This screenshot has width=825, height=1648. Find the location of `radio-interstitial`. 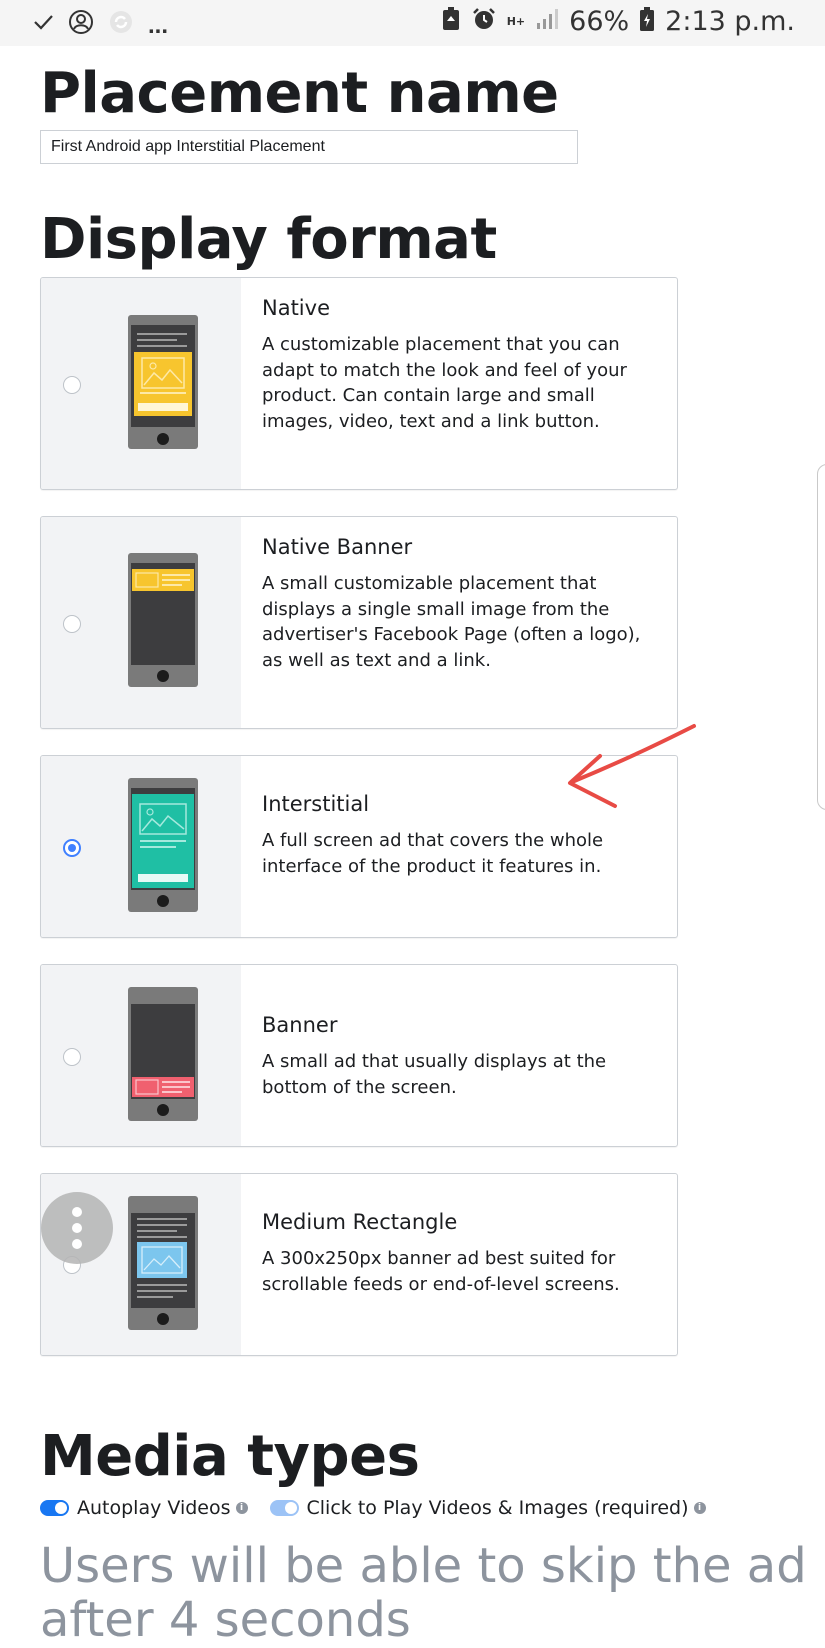

radio-interstitial is located at coordinates (72, 848).